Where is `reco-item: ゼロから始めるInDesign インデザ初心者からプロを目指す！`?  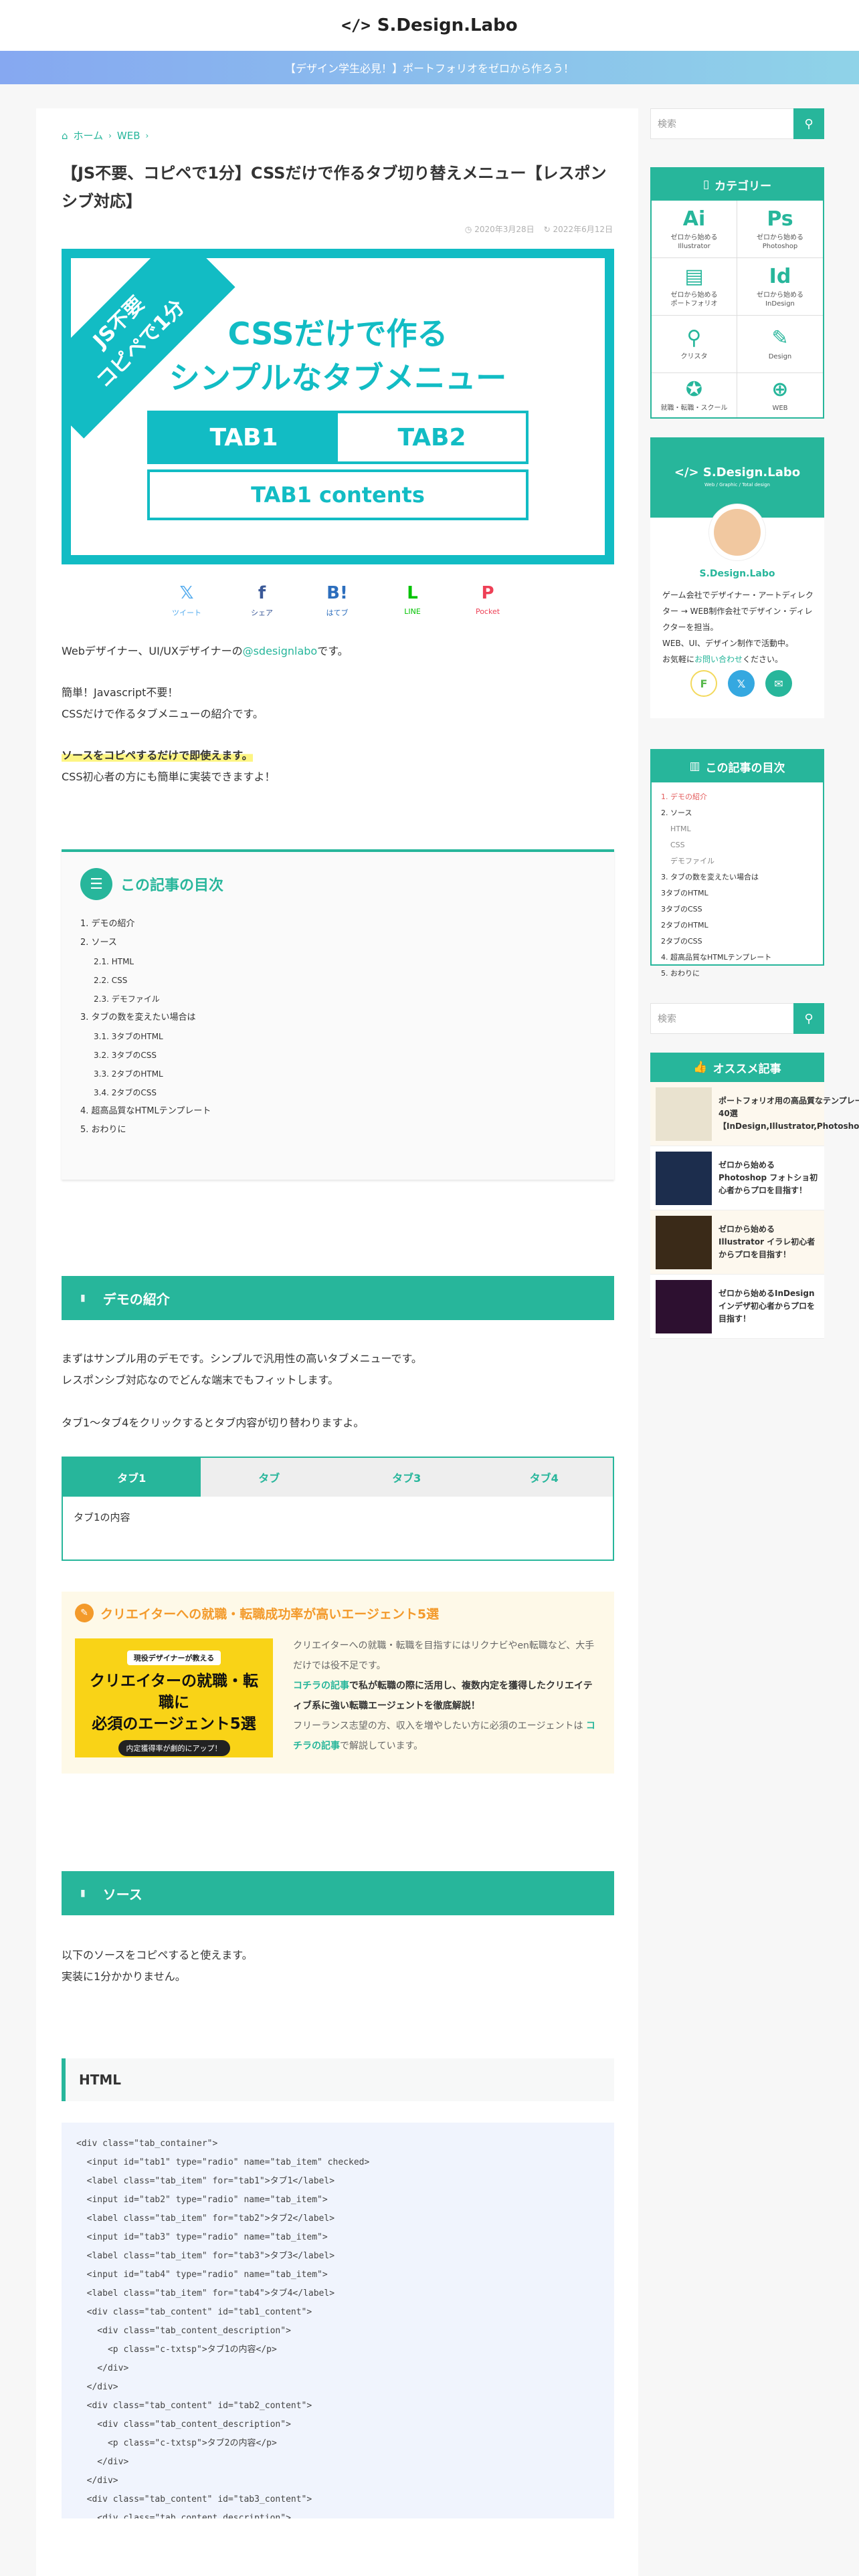 reco-item: ゼロから始めるInDesign インデザ初心者からプロを目指す！ is located at coordinates (737, 1307).